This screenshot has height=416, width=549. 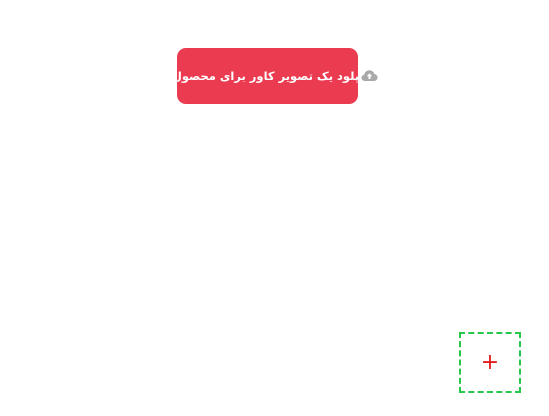 I want to click on add-image-tile: +, so click(x=490, y=362).